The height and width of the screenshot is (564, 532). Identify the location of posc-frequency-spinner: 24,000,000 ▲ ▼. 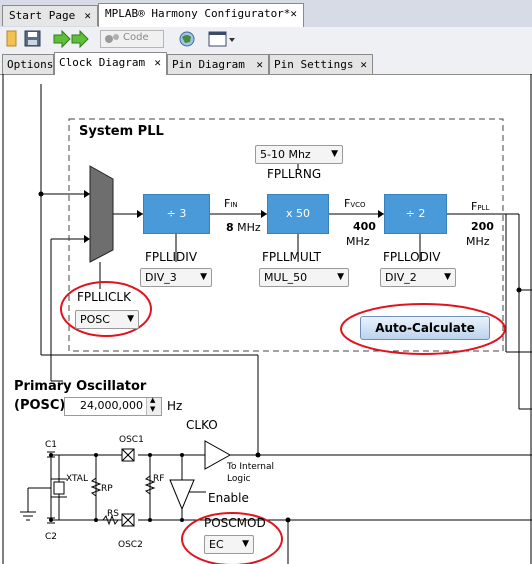
(113, 406).